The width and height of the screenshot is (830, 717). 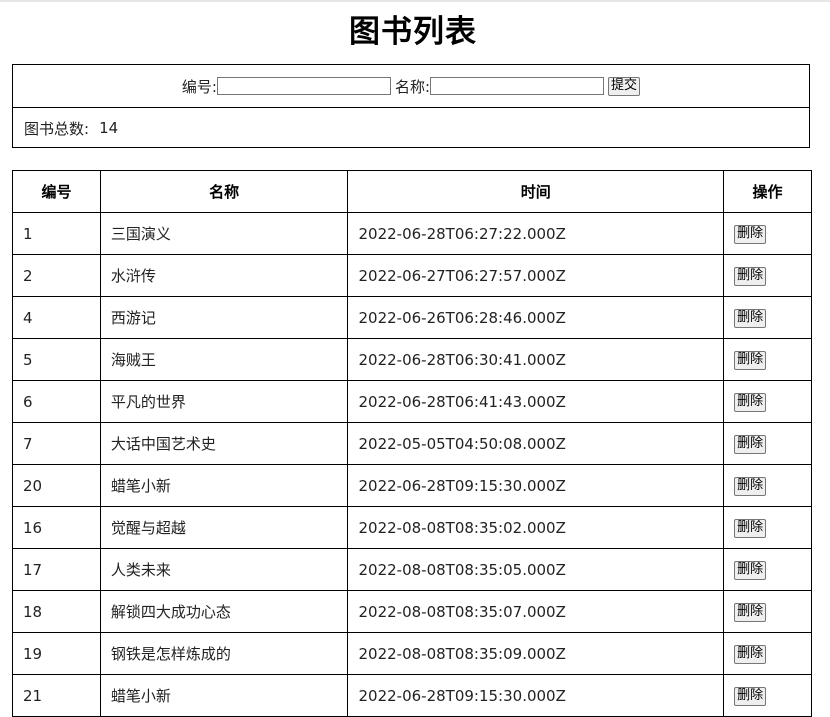 I want to click on book-count-value: 14, so click(x=109, y=128).